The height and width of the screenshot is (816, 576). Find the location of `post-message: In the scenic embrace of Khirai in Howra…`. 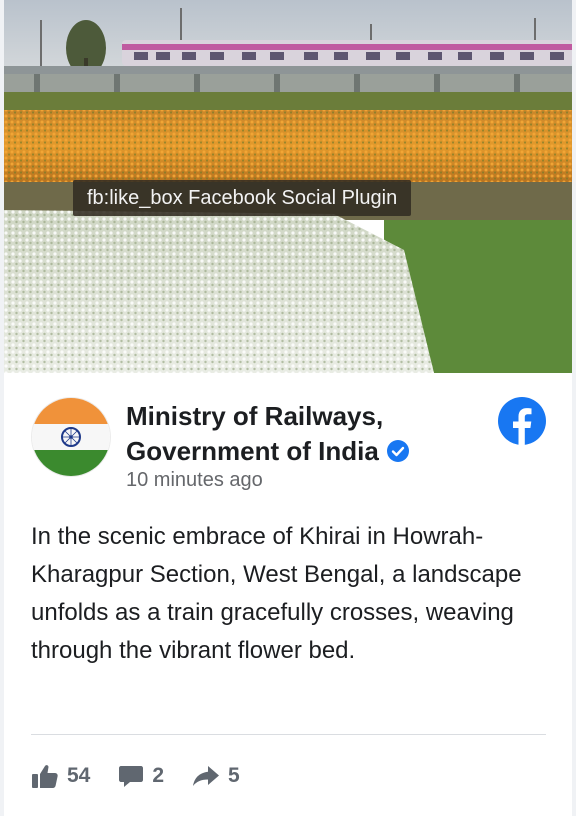

post-message: In the scenic embrace of Khirai in Howra… is located at coordinates (276, 593).